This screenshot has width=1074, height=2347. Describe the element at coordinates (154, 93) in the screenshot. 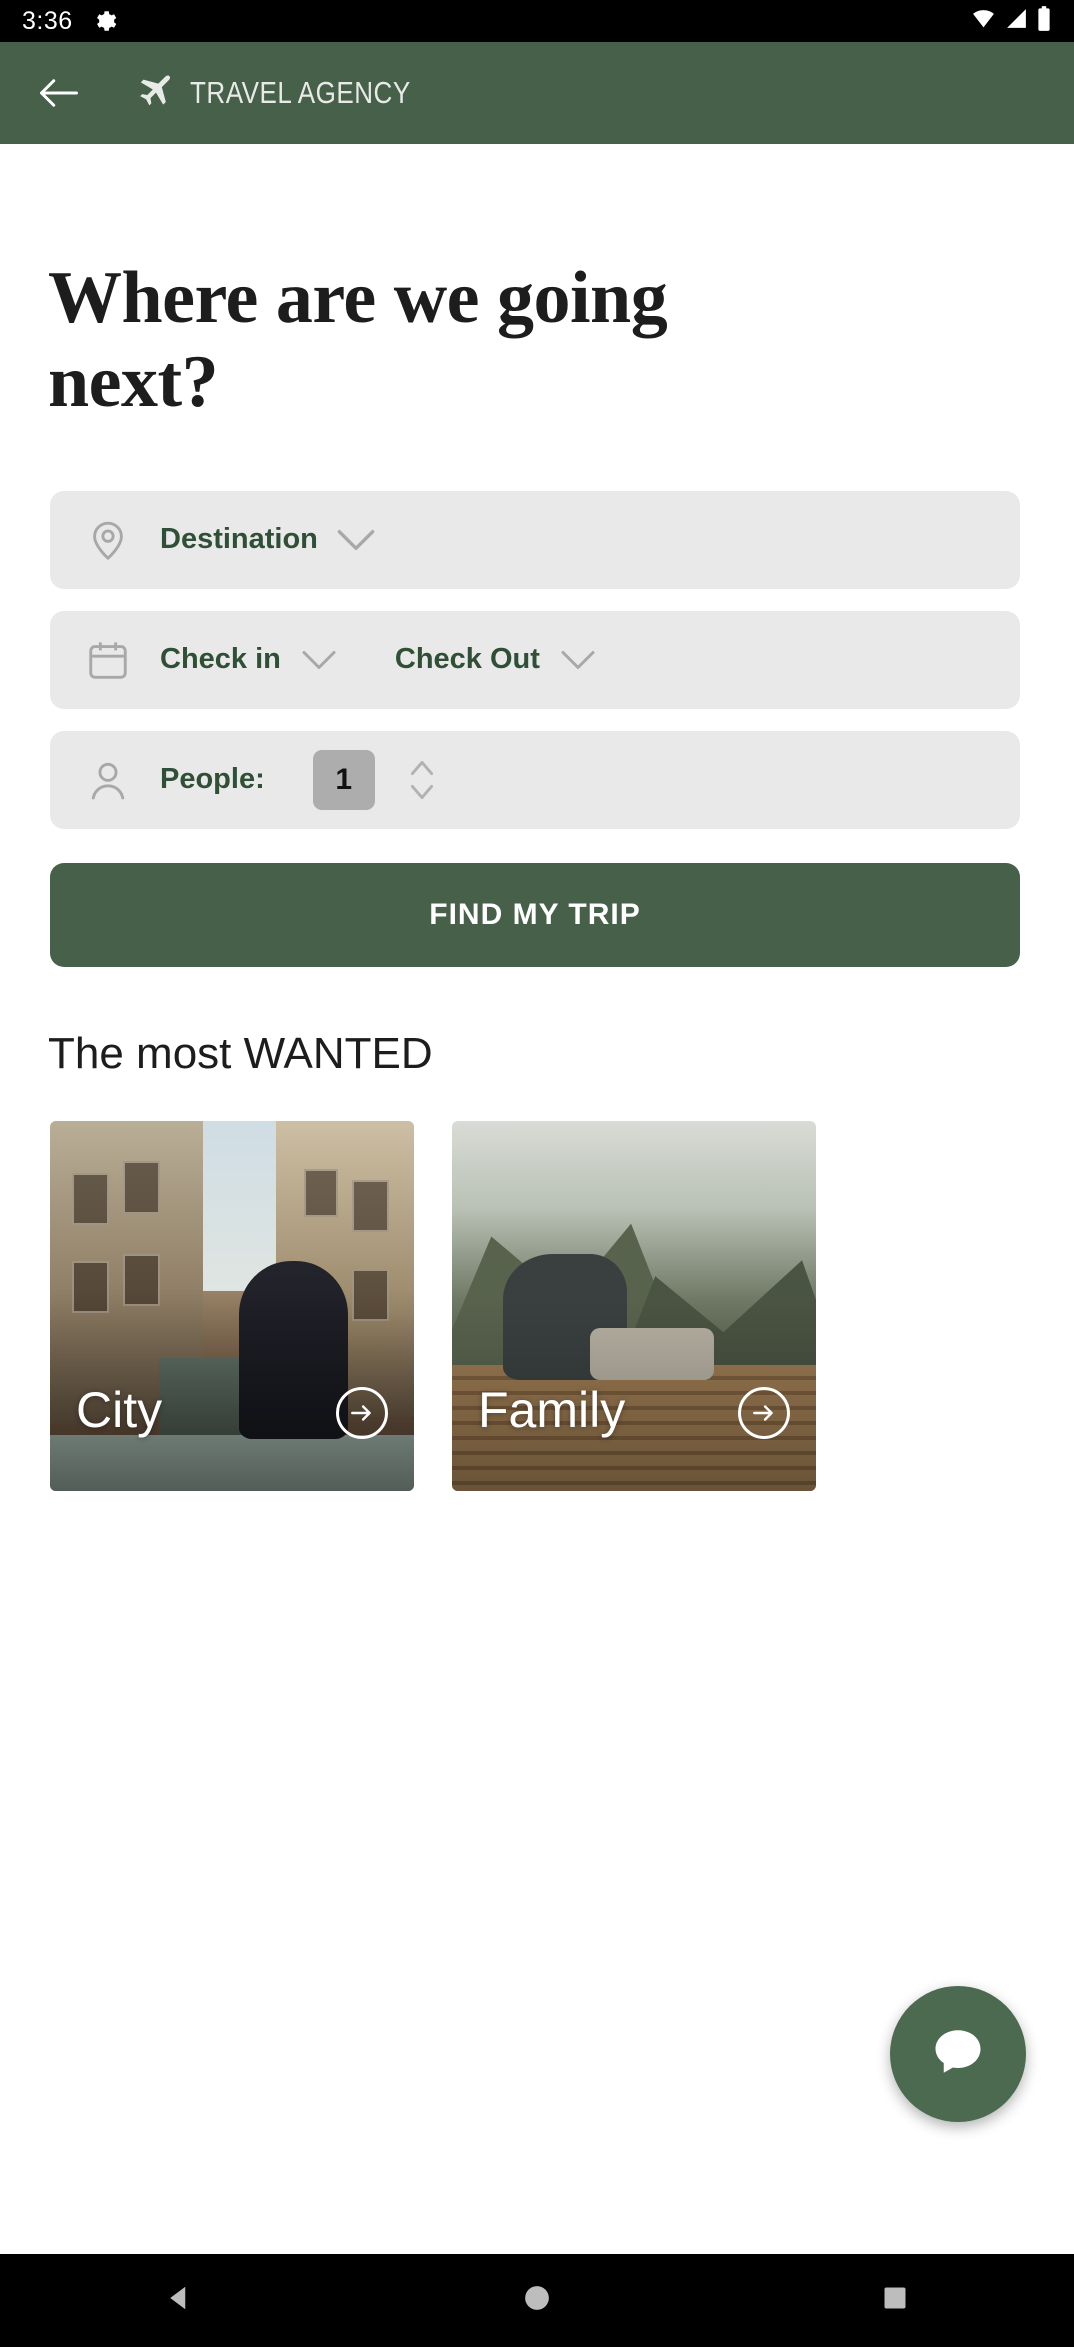

I see `airplane-icon` at that location.